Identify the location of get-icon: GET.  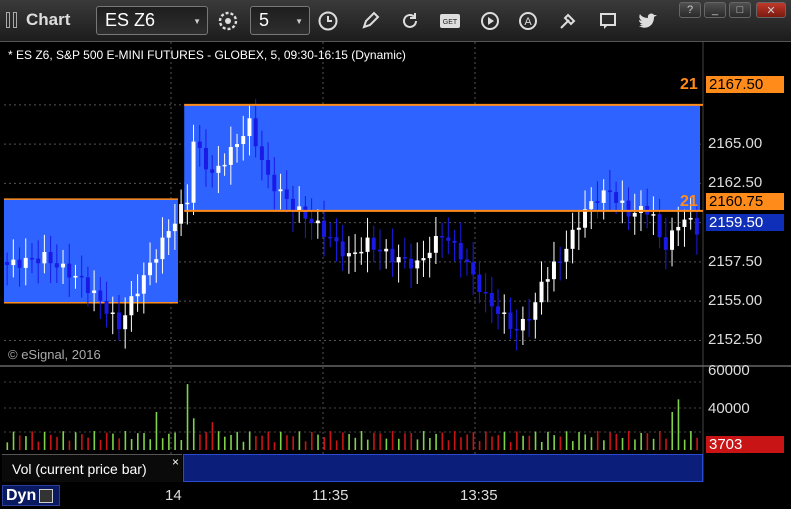
(450, 21).